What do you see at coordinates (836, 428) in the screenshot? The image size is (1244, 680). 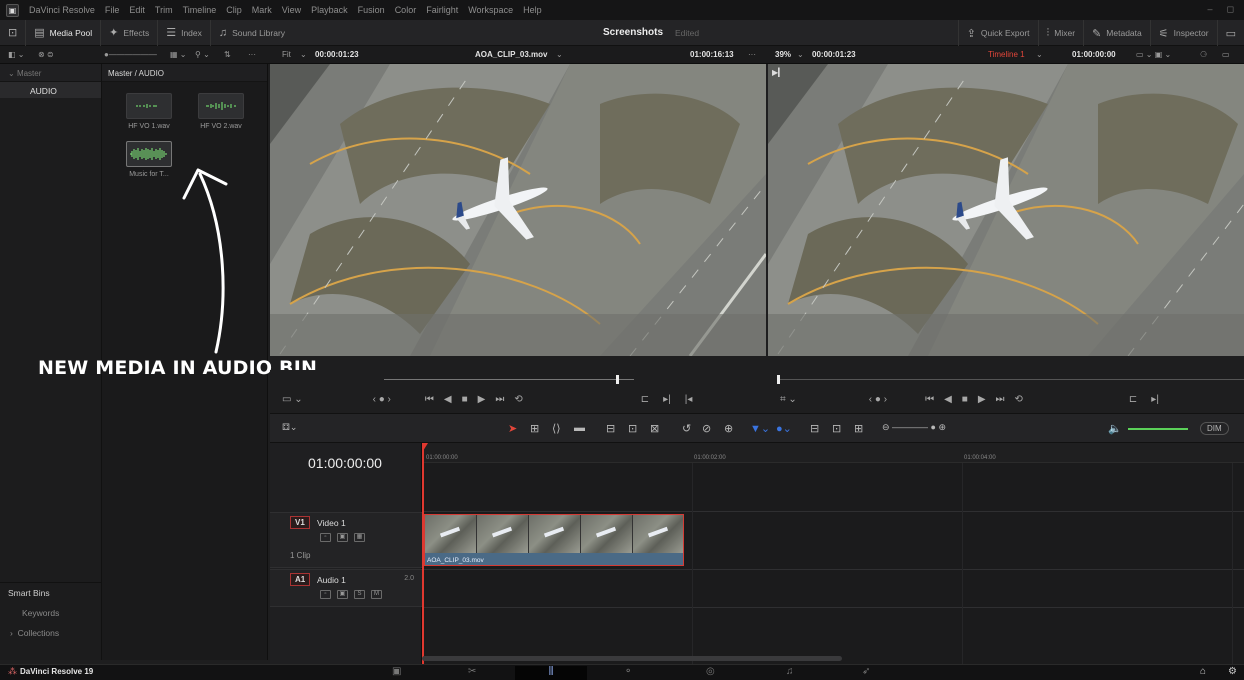 I see `zoom-detail-icon: ⊡` at bounding box center [836, 428].